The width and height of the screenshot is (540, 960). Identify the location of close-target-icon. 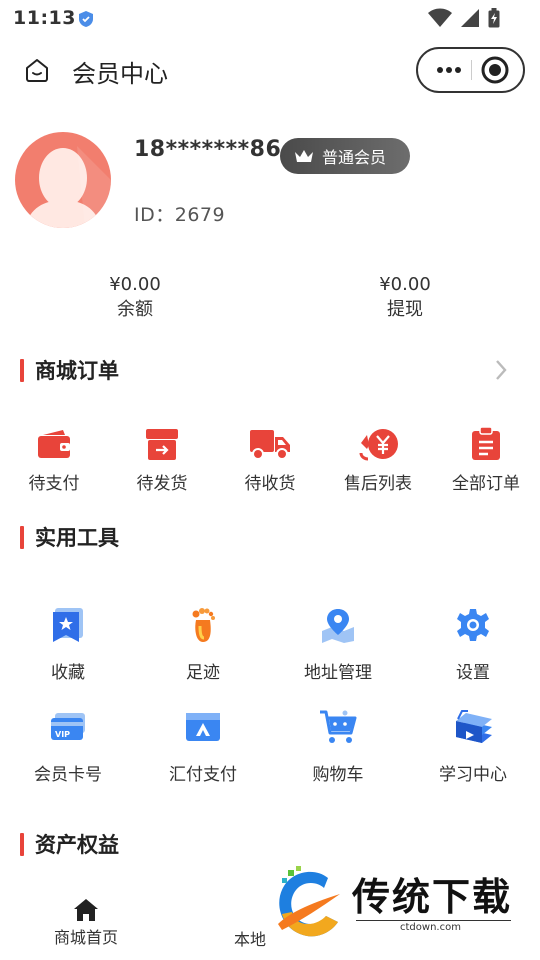
(495, 72).